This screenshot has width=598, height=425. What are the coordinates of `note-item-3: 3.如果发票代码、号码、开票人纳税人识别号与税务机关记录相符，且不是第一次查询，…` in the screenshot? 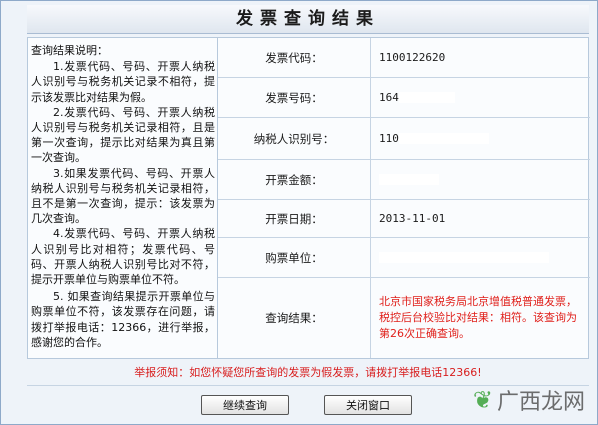 It's located at (123, 196).